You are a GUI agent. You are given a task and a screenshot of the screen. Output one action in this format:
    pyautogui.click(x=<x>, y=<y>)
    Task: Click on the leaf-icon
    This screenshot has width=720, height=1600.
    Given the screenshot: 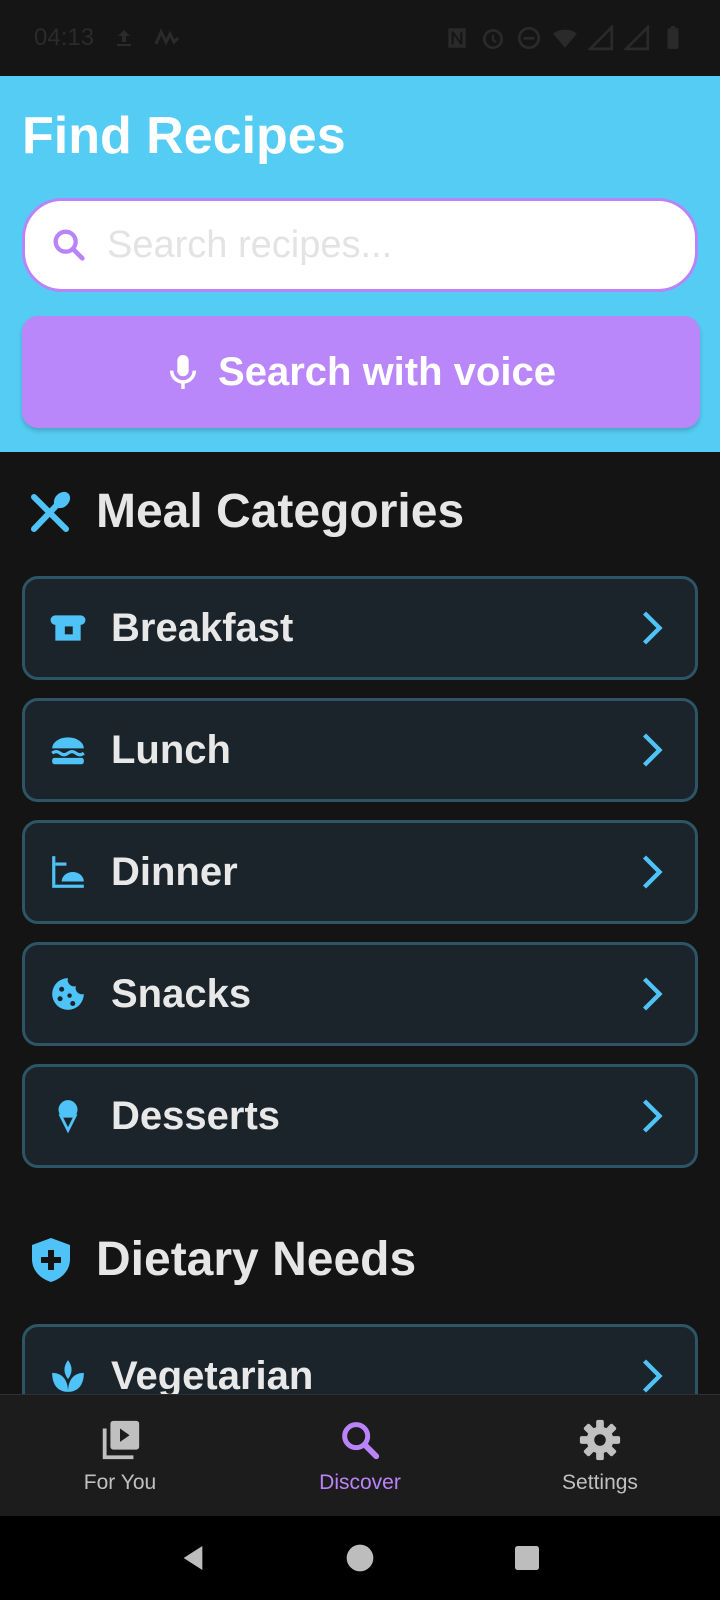 What is the action you would take?
    pyautogui.click(x=68, y=1376)
    